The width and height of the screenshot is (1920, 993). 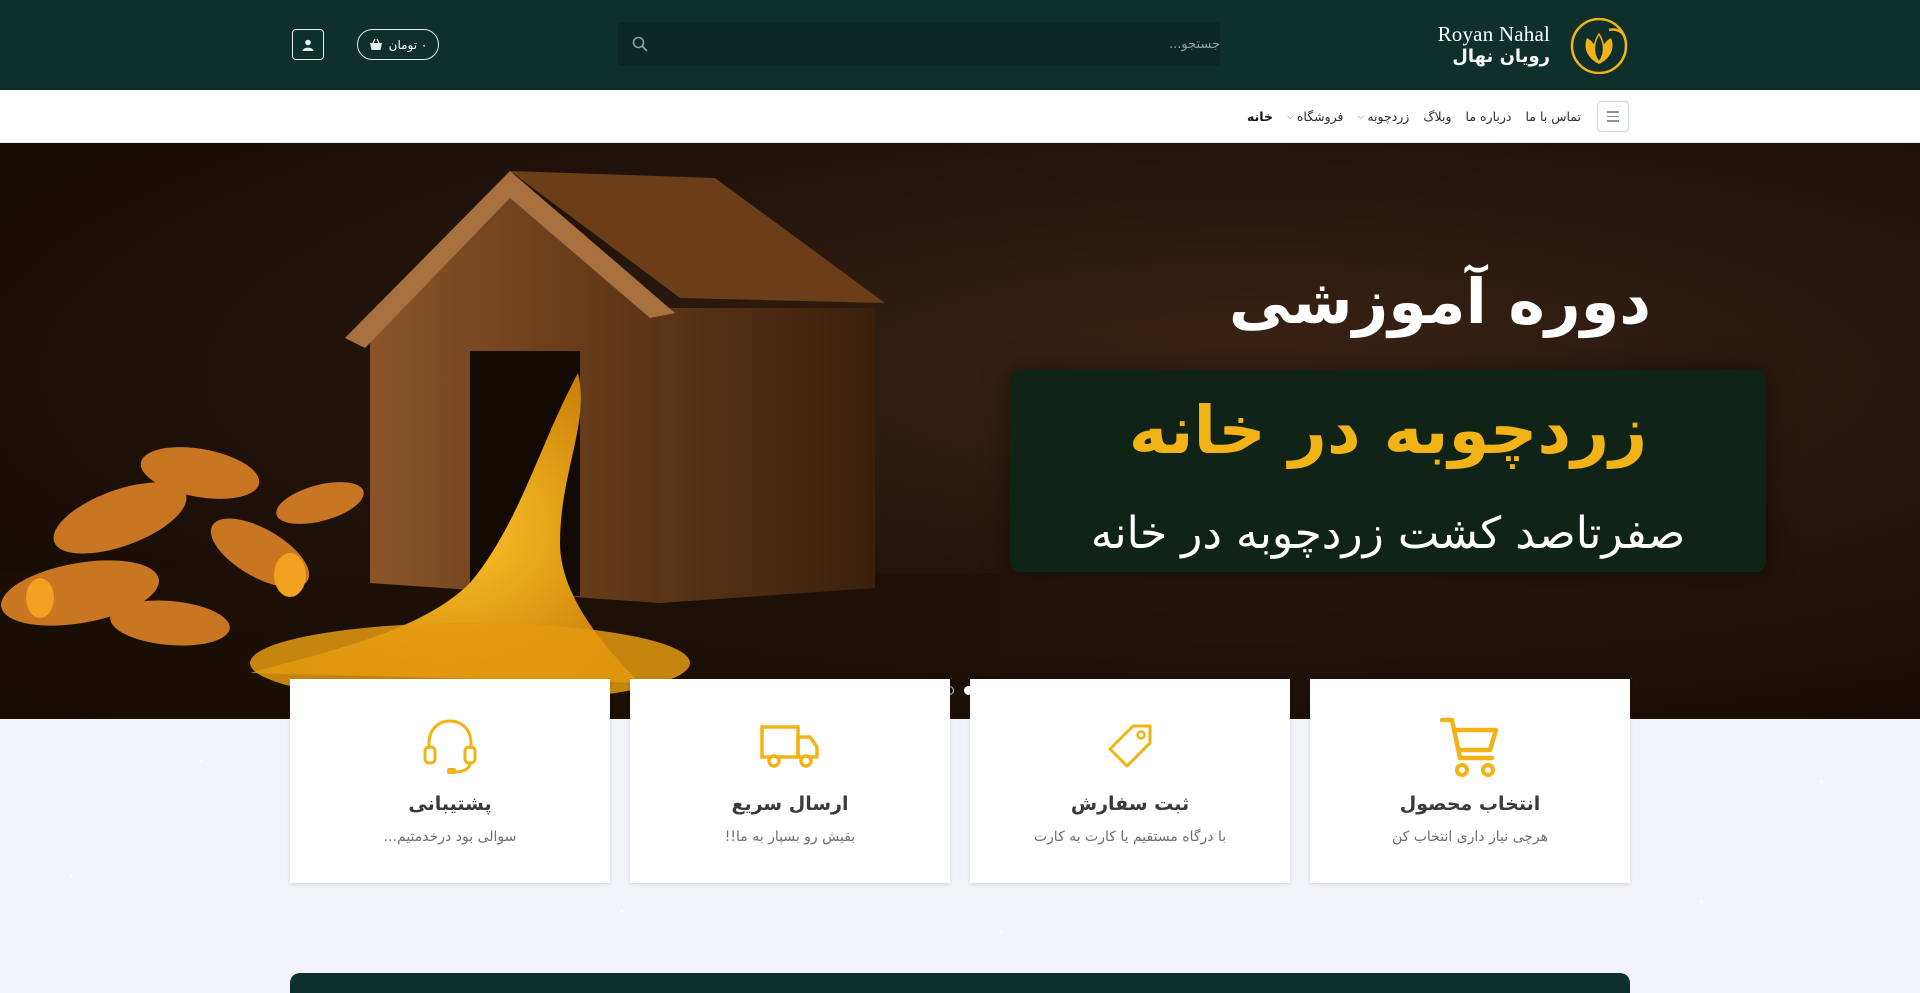 I want to click on nav-item-label: زردچوبه, so click(x=1388, y=116).